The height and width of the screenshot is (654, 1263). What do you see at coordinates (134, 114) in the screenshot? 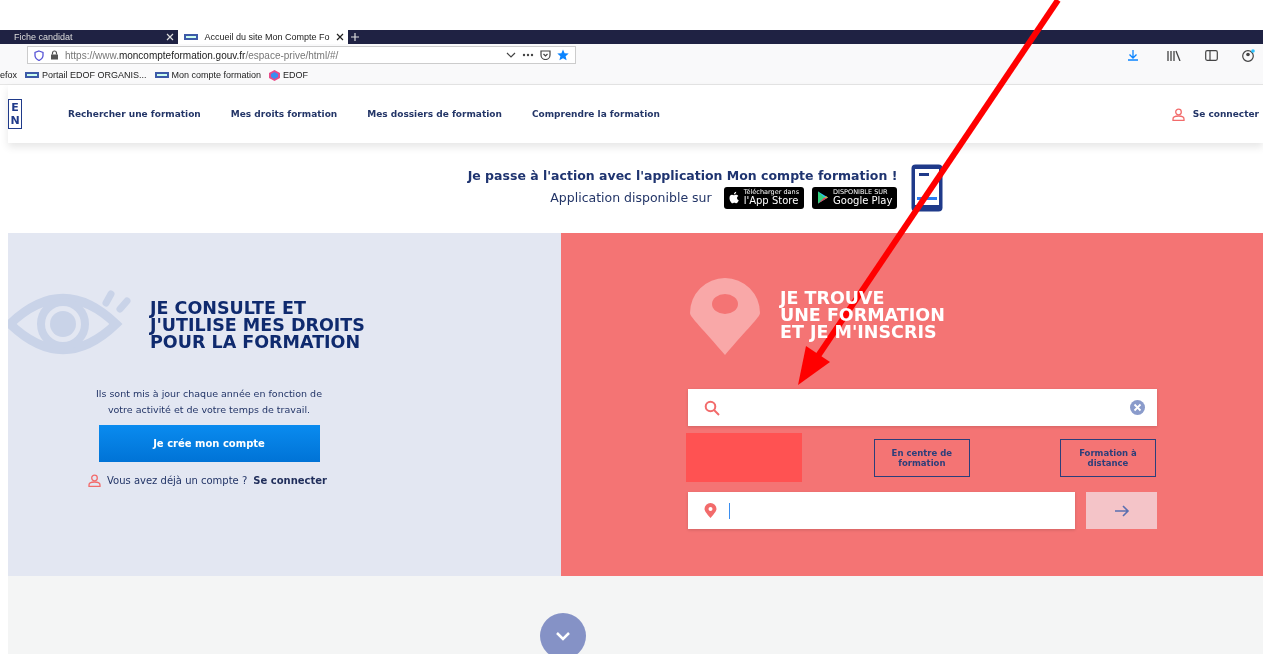
I see `nav-link: Rechercher une formation` at bounding box center [134, 114].